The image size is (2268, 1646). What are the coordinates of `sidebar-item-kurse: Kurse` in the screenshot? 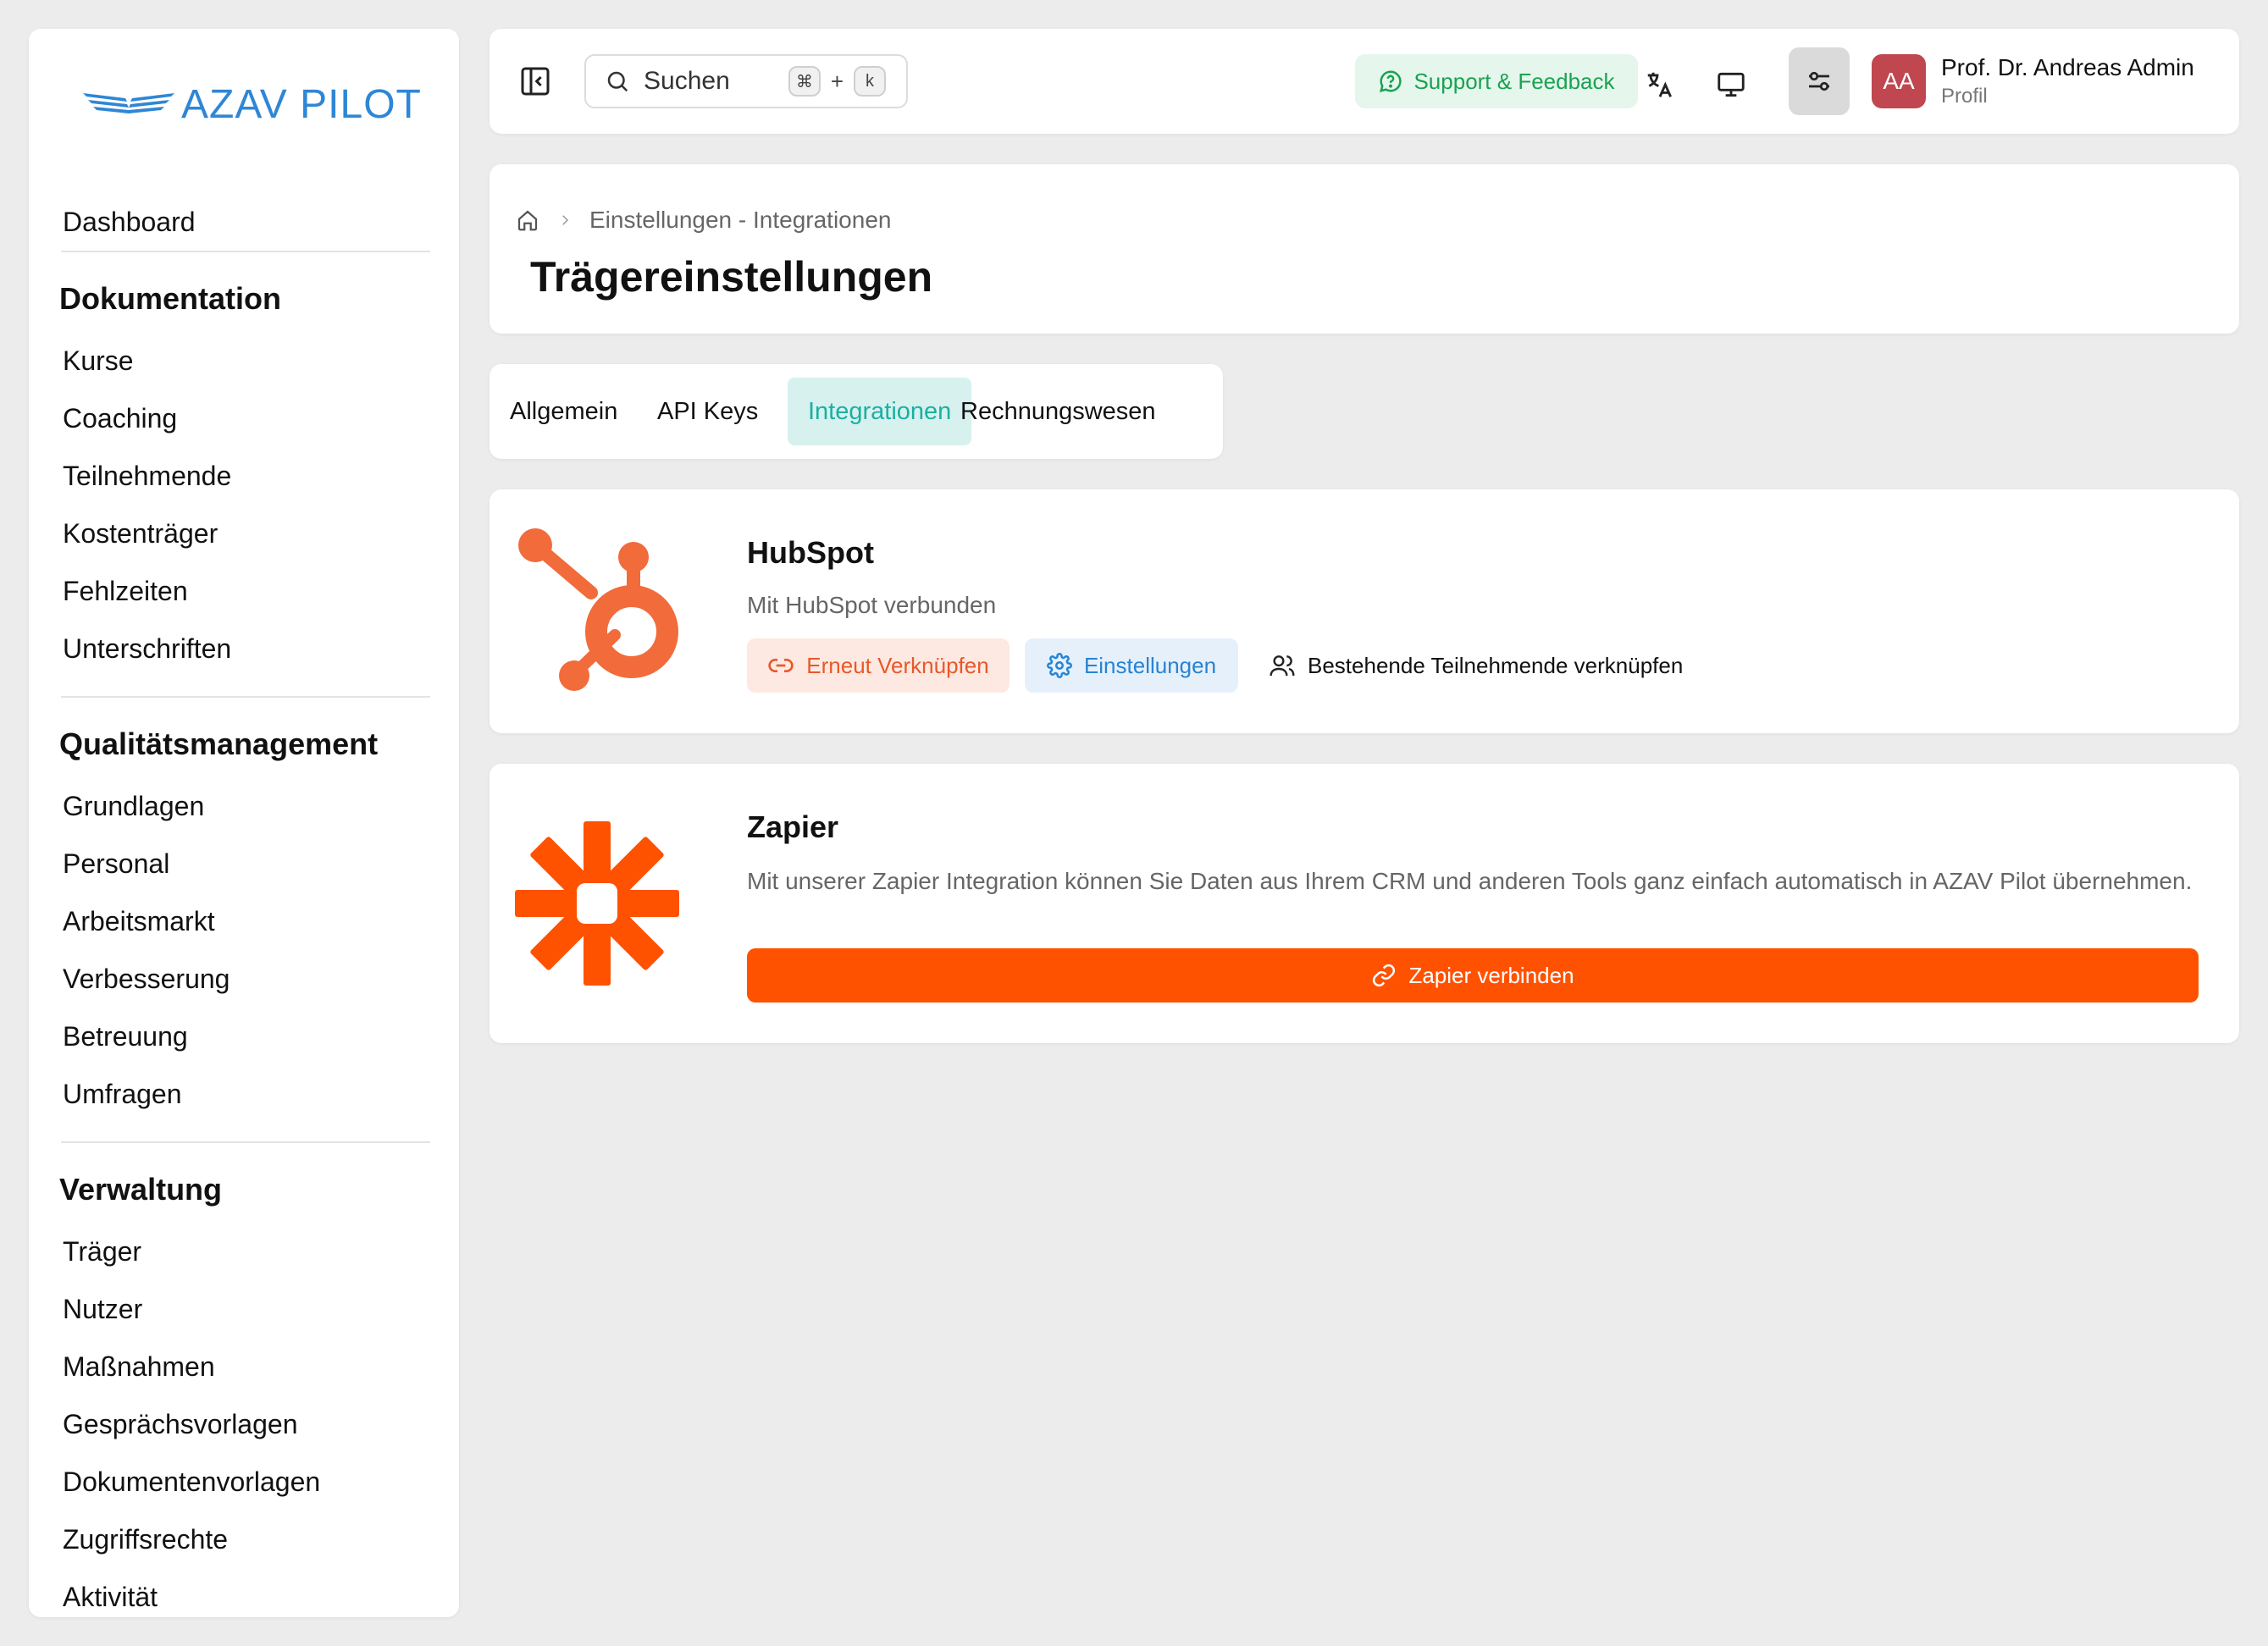 It's located at (244, 360).